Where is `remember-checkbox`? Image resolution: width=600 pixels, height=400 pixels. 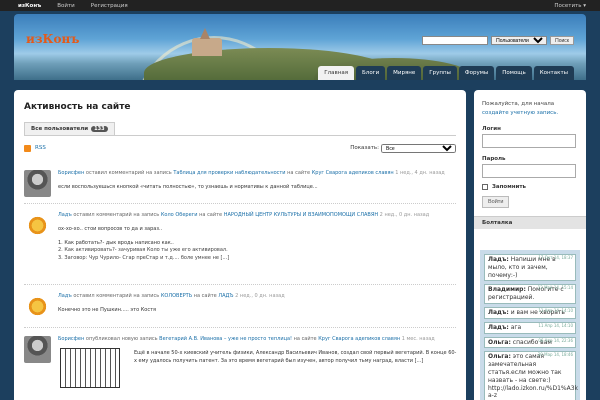
remember-checkbox is located at coordinates (485, 186).